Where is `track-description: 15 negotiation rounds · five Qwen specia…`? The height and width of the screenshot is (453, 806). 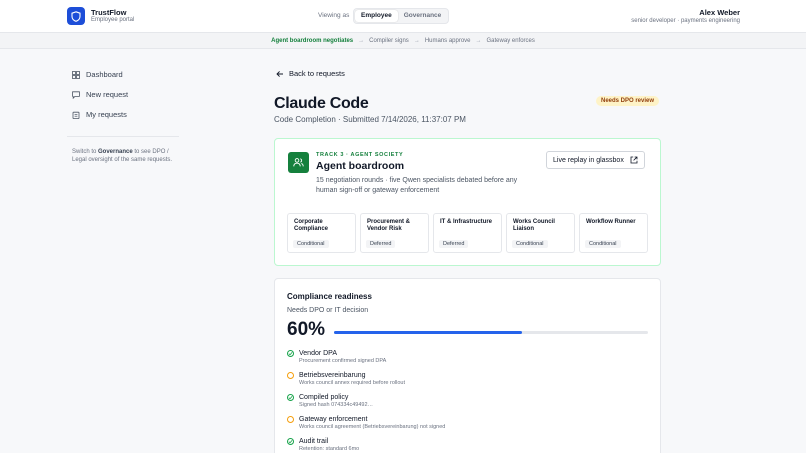 track-description: 15 negotiation rounds · five Qwen specia… is located at coordinates (417, 185).